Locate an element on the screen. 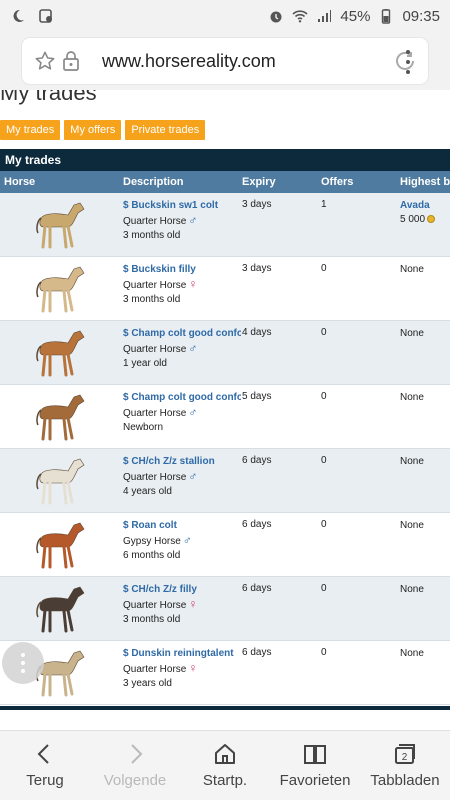 The width and height of the screenshot is (450, 800). highest-bid: Avada 5 000 is located at coordinates (418, 213).